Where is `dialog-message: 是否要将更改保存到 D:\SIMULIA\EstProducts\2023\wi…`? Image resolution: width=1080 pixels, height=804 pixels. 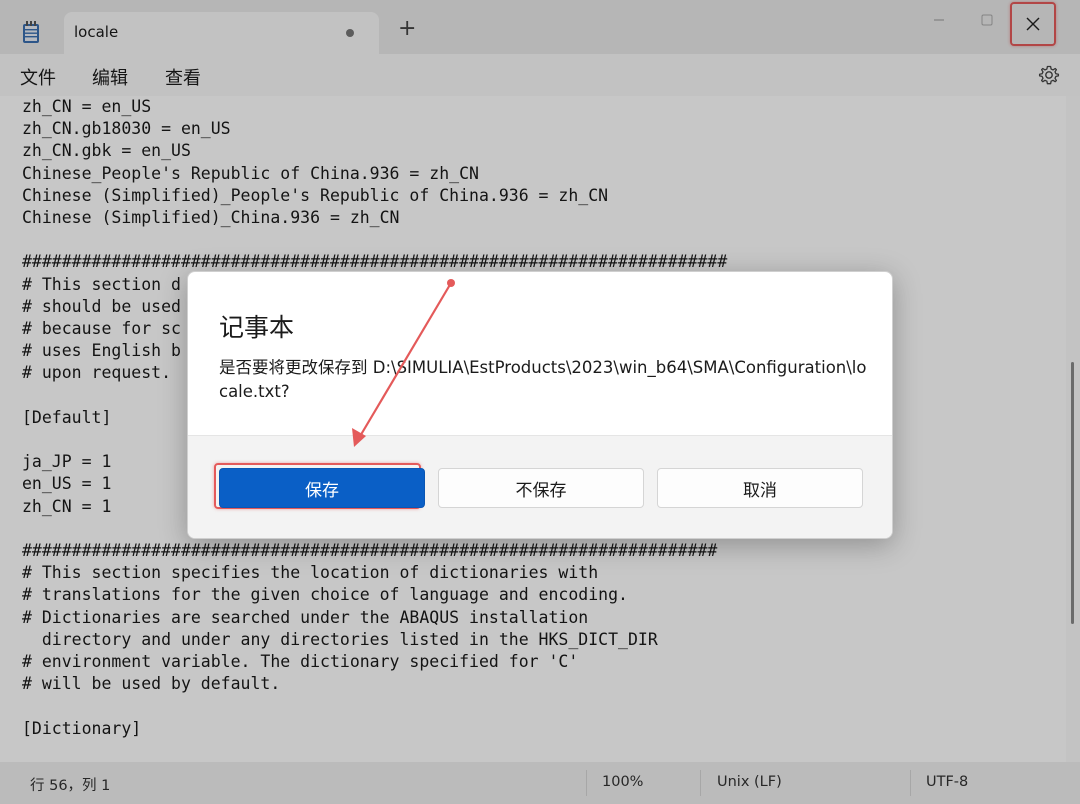 dialog-message: 是否要将更改保存到 D:\SIMULIA\EstProducts\2023\wi… is located at coordinates (543, 379).